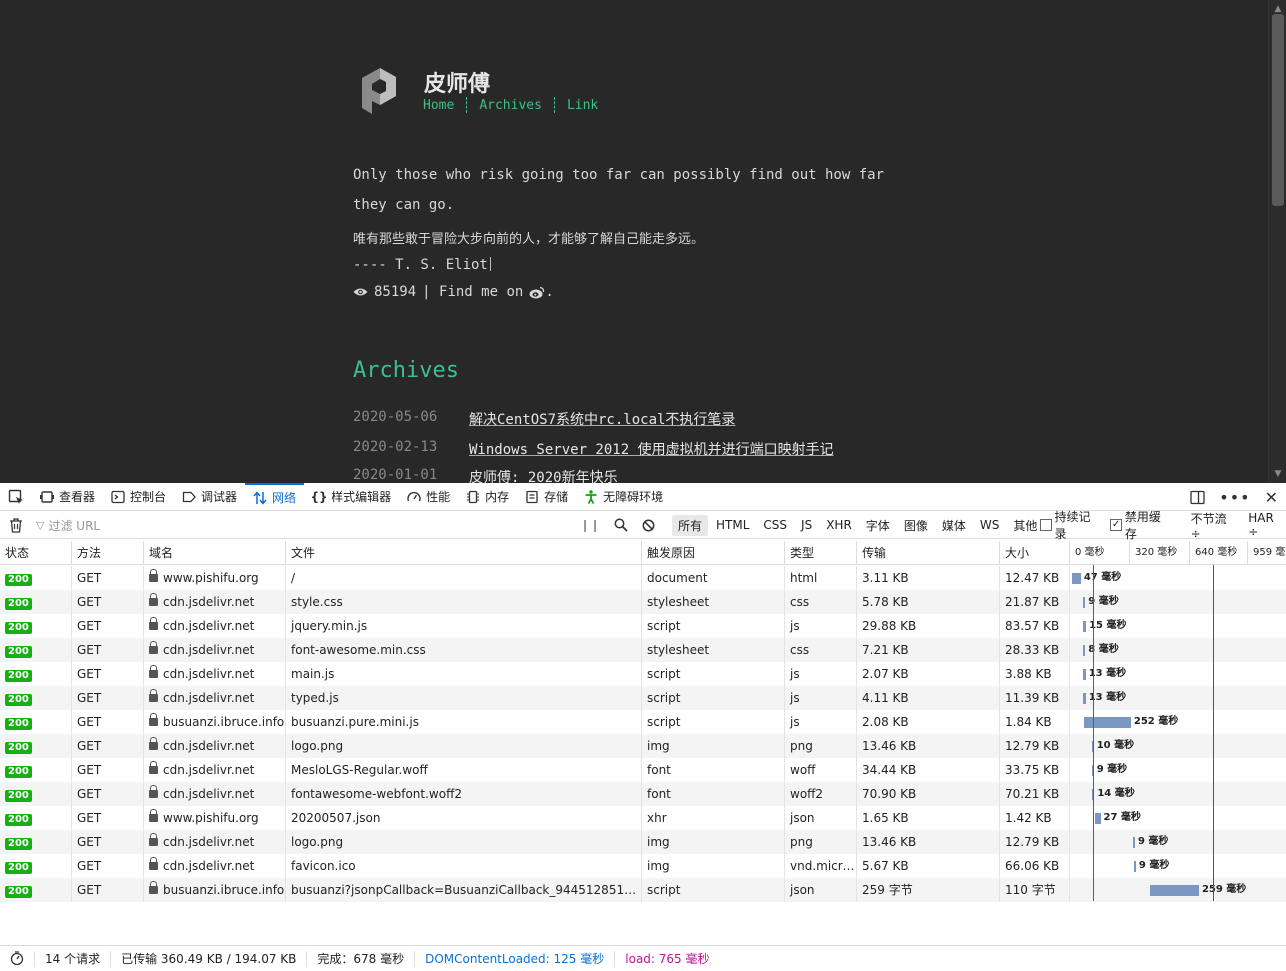  What do you see at coordinates (989, 525) in the screenshot?
I see `filter-ws: WS` at bounding box center [989, 525].